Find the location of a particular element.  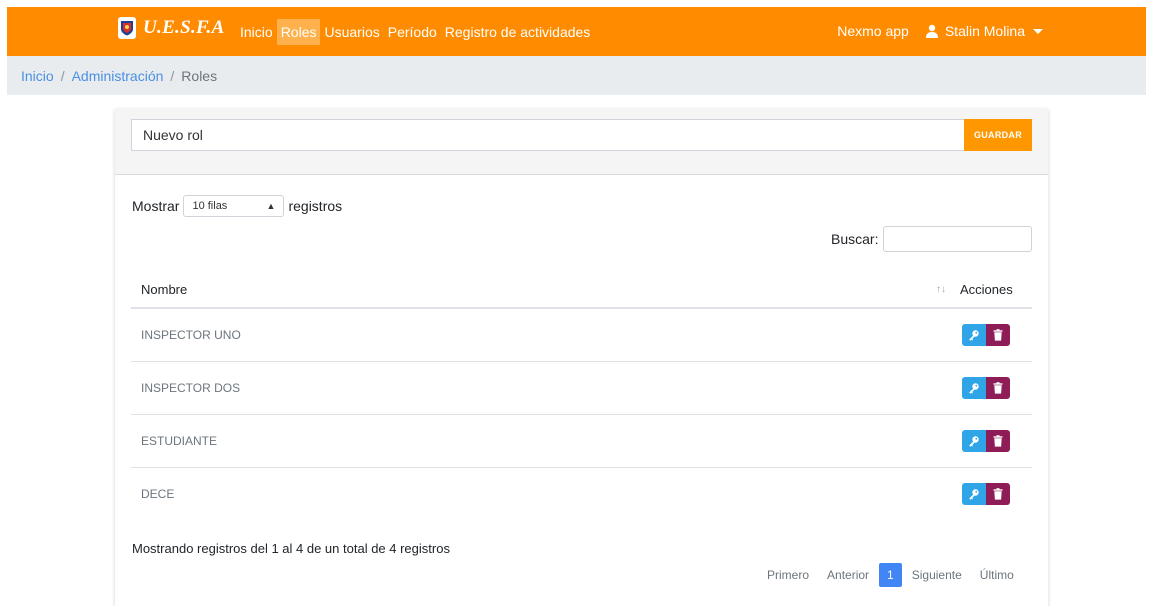

page-length-control: Mostrar 10 filas ▲︎ registros is located at coordinates (237, 206).